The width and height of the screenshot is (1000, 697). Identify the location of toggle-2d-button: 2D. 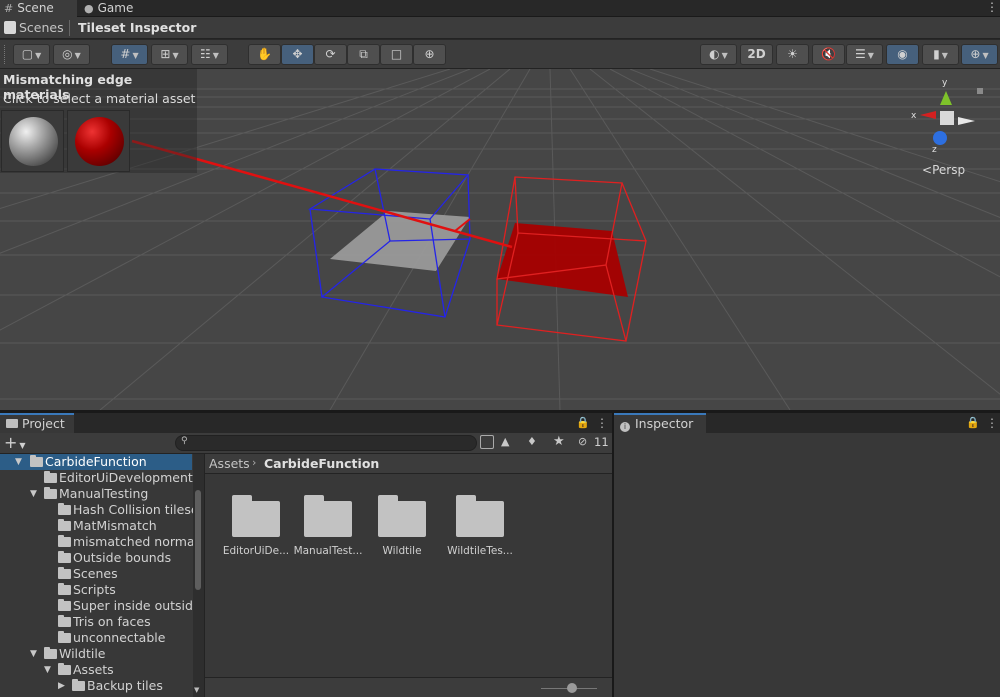
(756, 54).